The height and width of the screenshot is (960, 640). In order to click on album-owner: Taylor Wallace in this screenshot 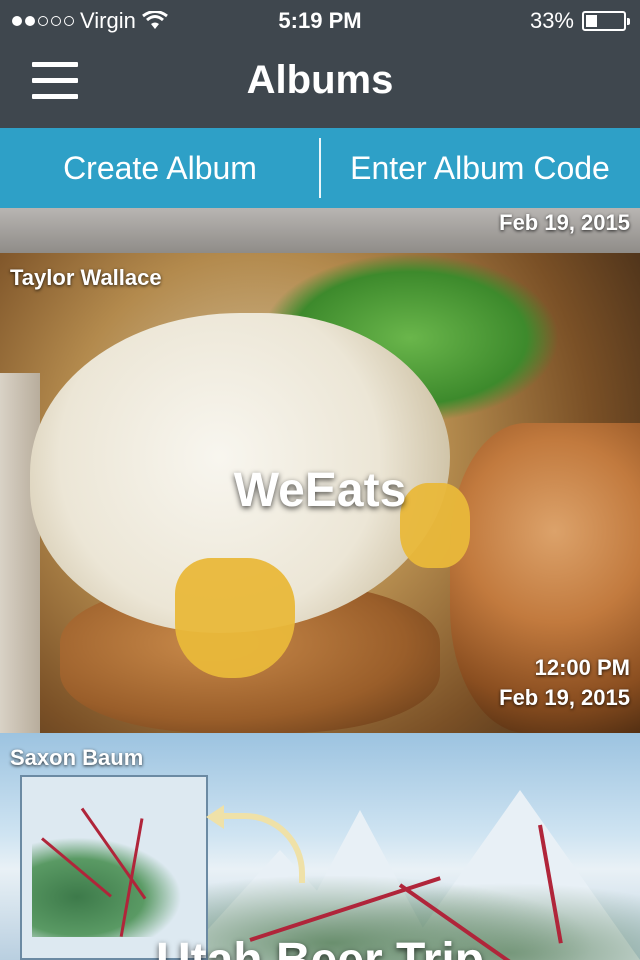, I will do `click(86, 277)`.